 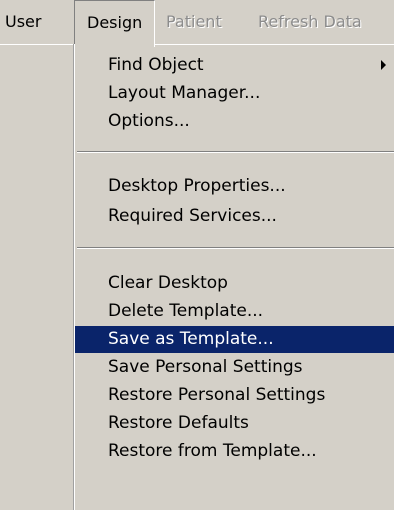 What do you see at coordinates (310, 22) in the screenshot?
I see `menu-refresh-data: Refresh Data` at bounding box center [310, 22].